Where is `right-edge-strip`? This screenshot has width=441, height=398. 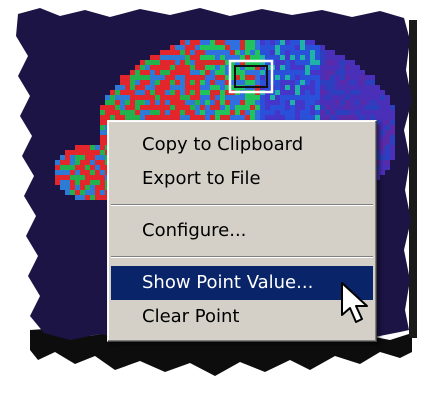
right-edge-strip is located at coordinates (413, 179).